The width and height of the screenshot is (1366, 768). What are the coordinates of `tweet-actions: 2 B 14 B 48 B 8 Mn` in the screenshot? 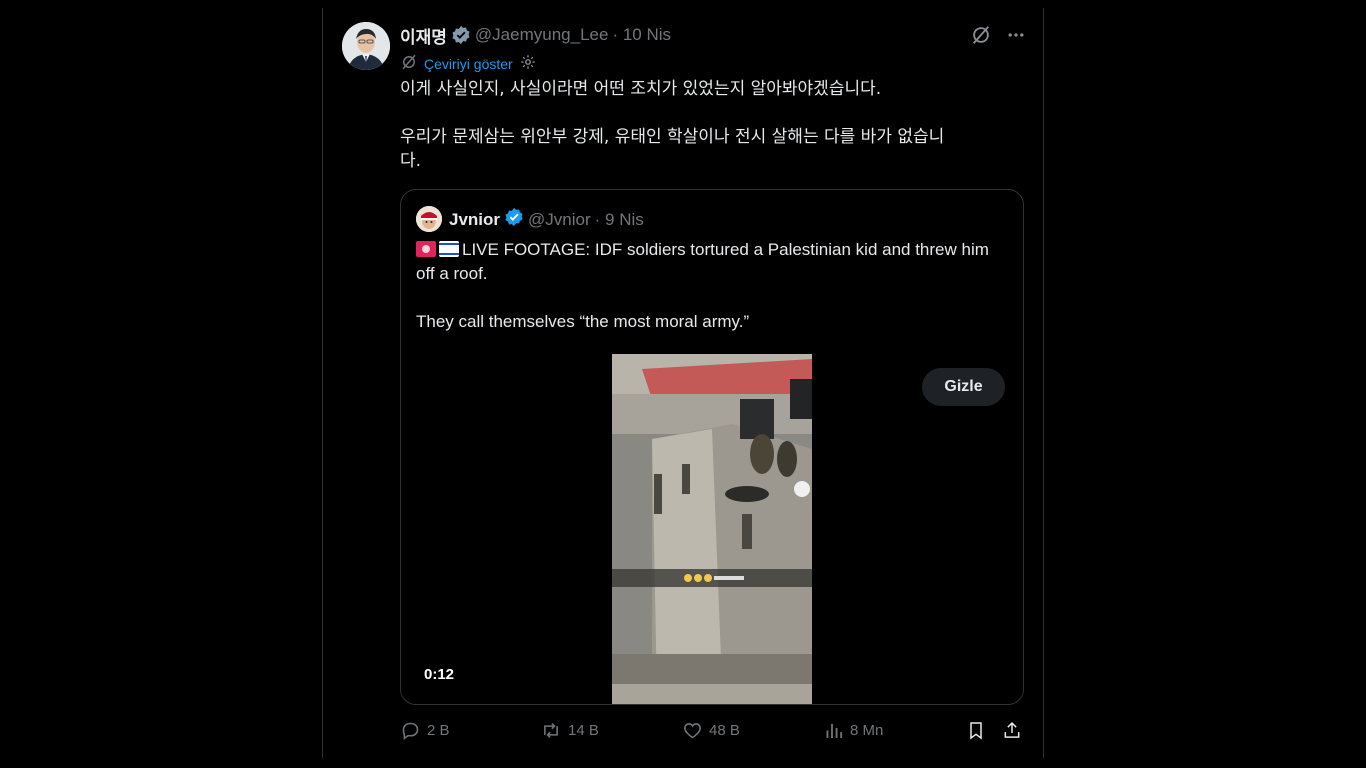 It's located at (712, 732).